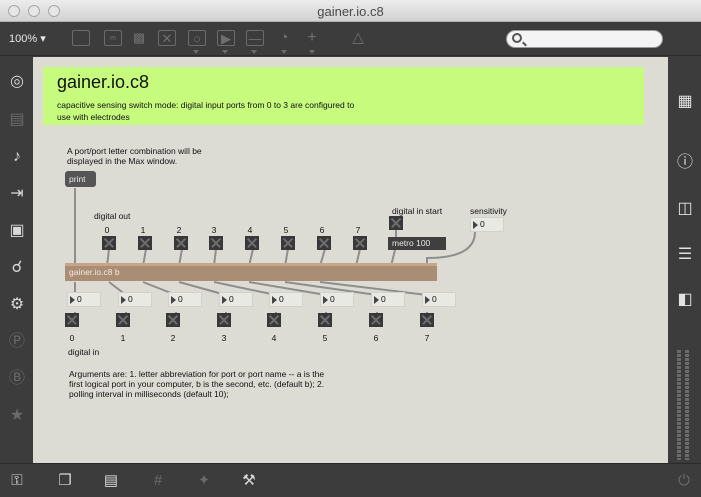 The image size is (701, 497). What do you see at coordinates (488, 211) in the screenshot?
I see `sensitivity-label: sensitivity` at bounding box center [488, 211].